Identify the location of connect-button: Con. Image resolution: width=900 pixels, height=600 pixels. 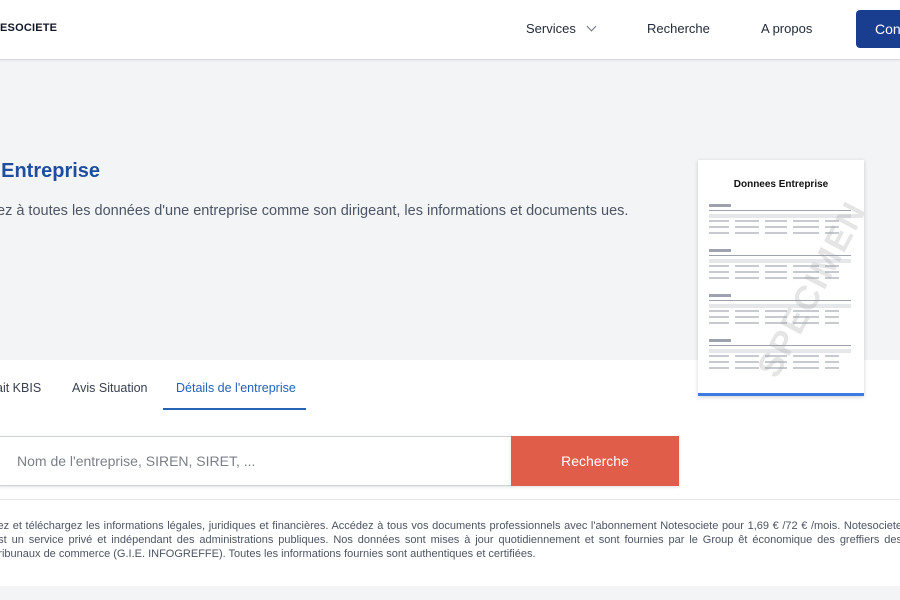
(878, 29).